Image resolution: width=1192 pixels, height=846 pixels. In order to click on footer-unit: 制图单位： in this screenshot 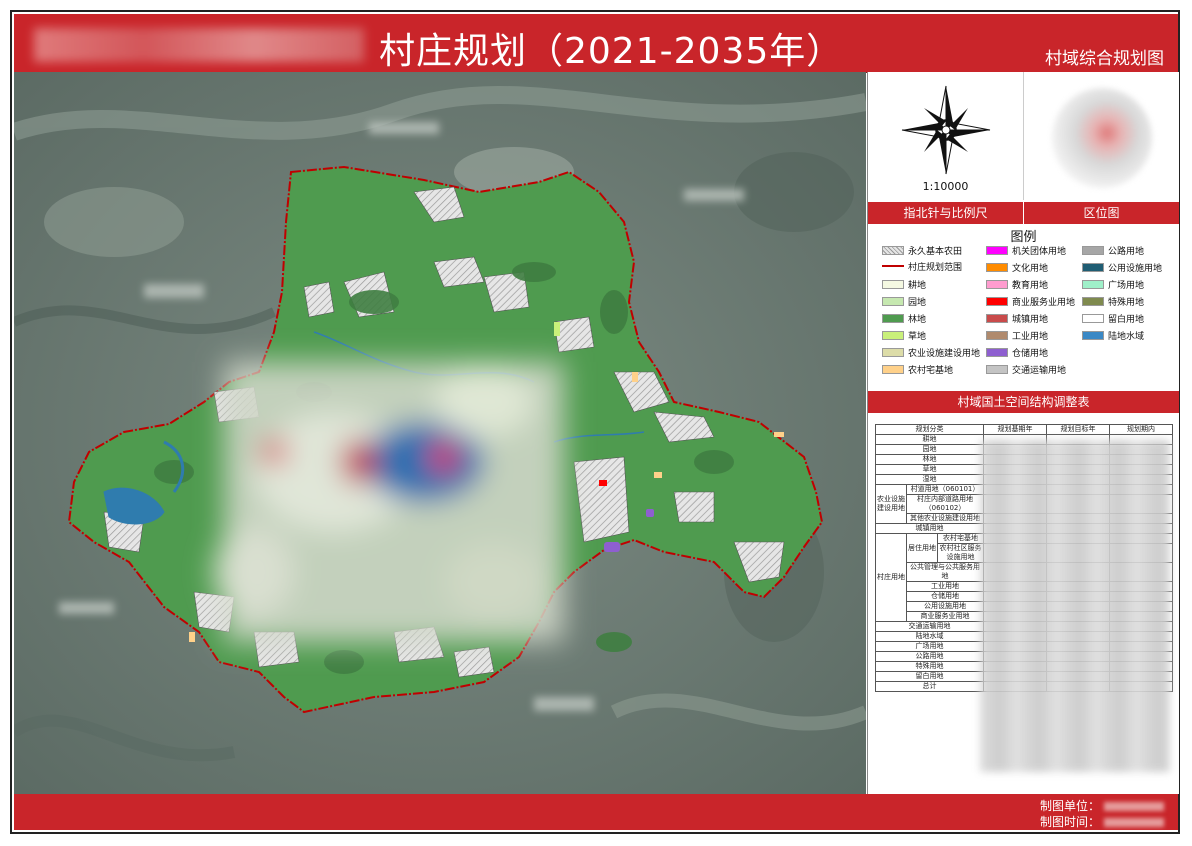, I will do `click(1102, 805)`.